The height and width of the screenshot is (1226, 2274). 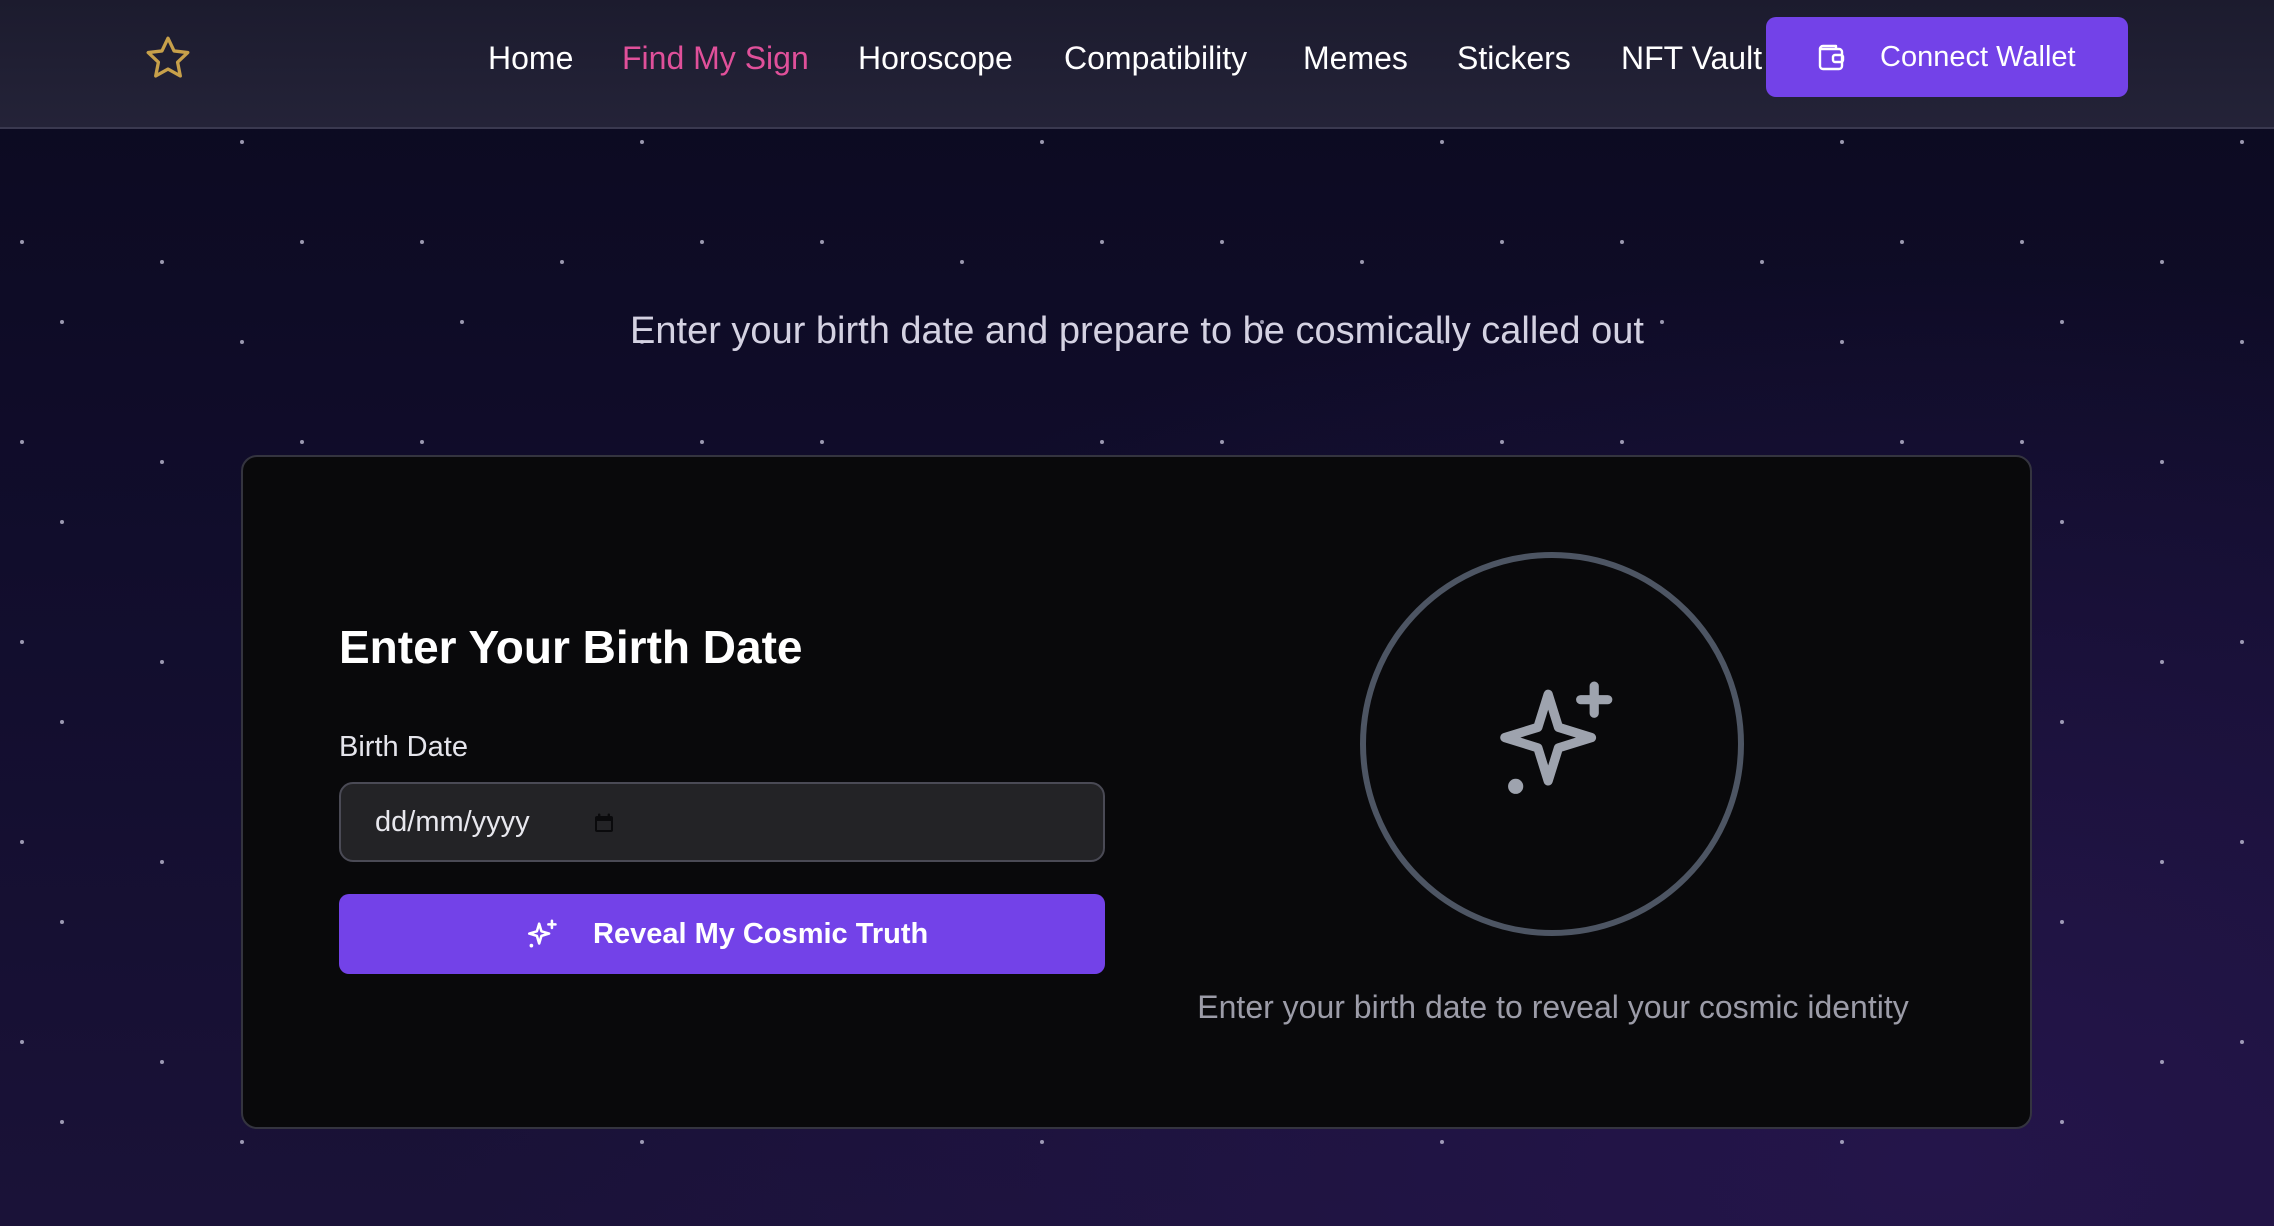 What do you see at coordinates (1355, 58) in the screenshot?
I see `nav-memes: Memes` at bounding box center [1355, 58].